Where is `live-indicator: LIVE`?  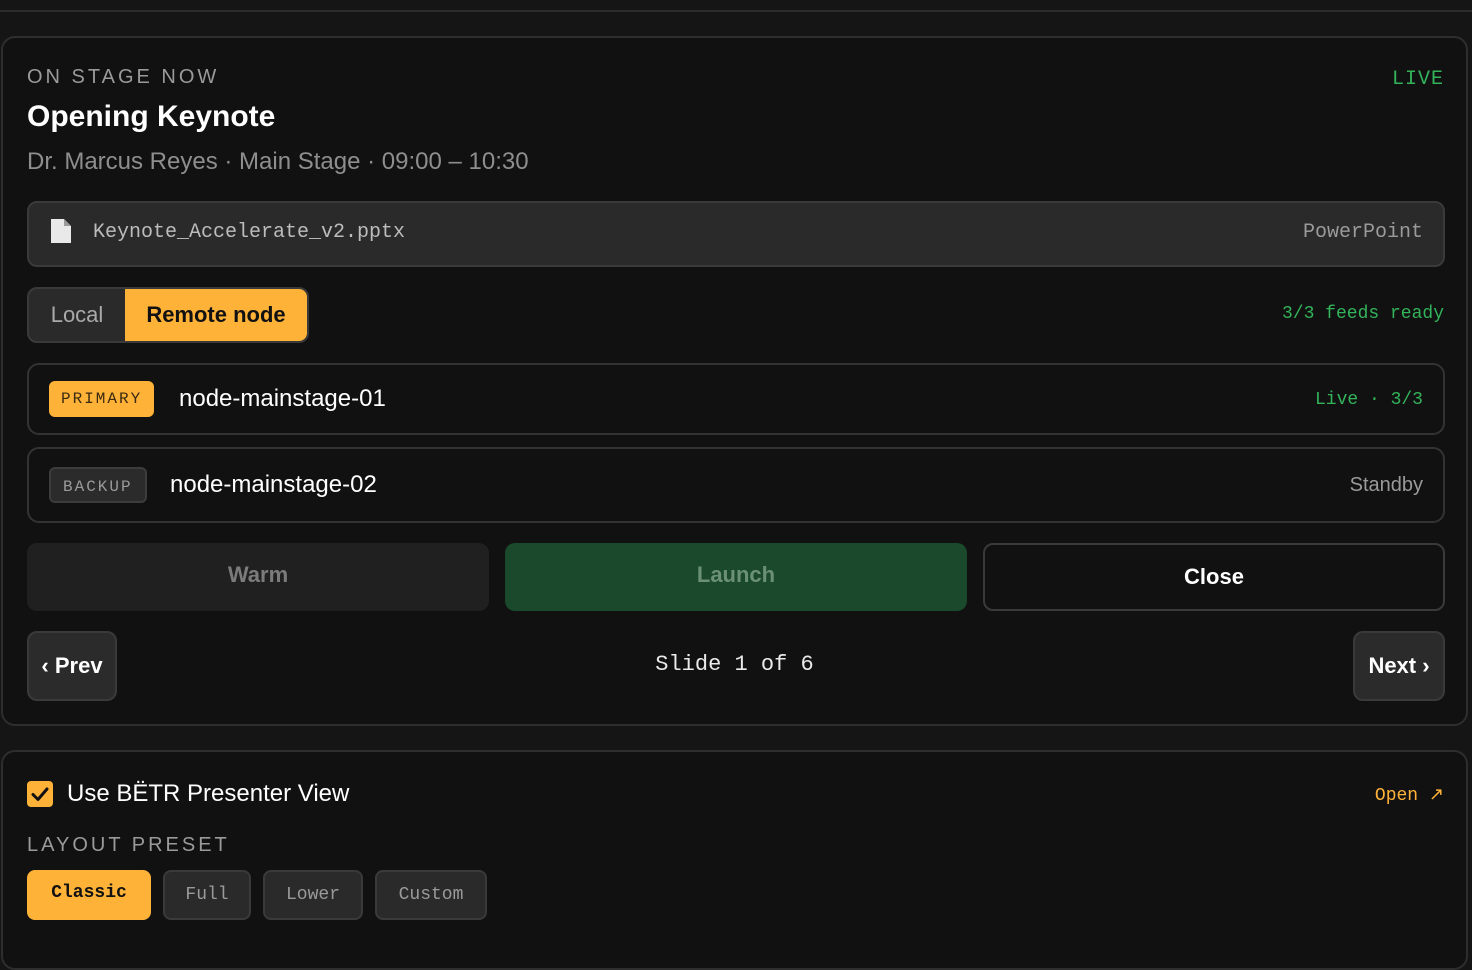
live-indicator: LIVE is located at coordinates (1417, 79).